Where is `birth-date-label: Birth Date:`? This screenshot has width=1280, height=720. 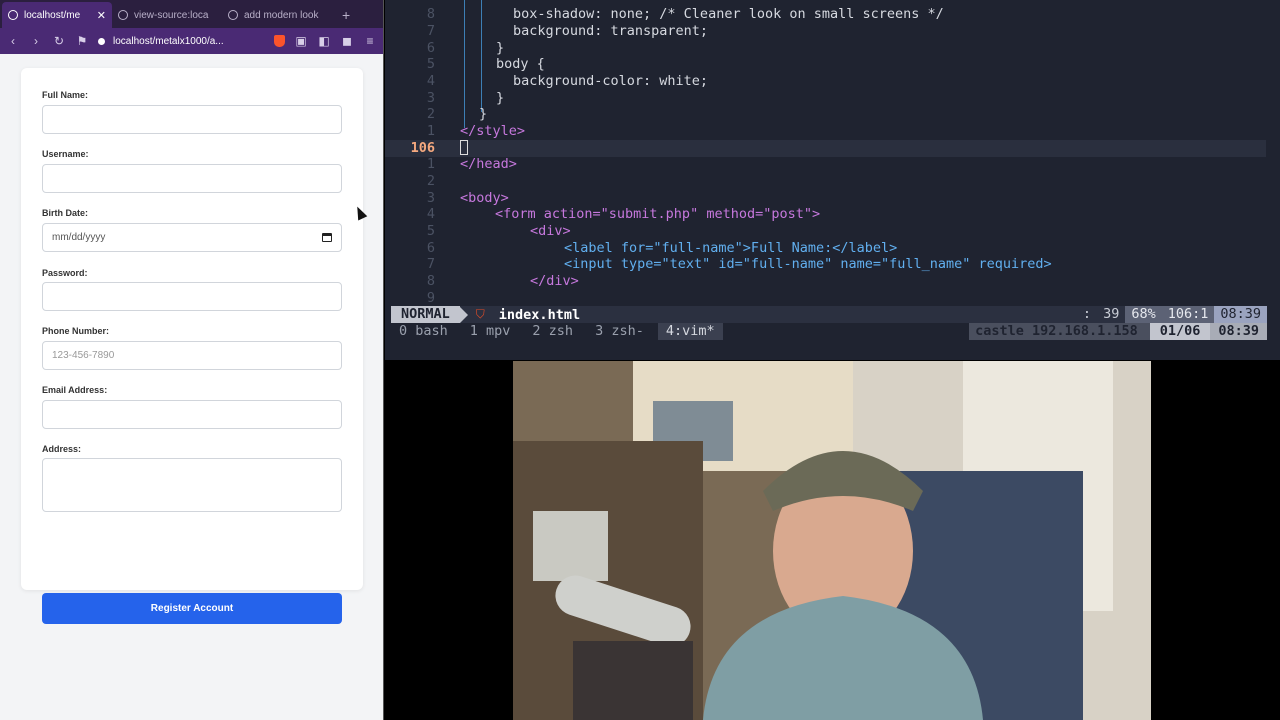
birth-date-label: Birth Date: is located at coordinates (65, 213).